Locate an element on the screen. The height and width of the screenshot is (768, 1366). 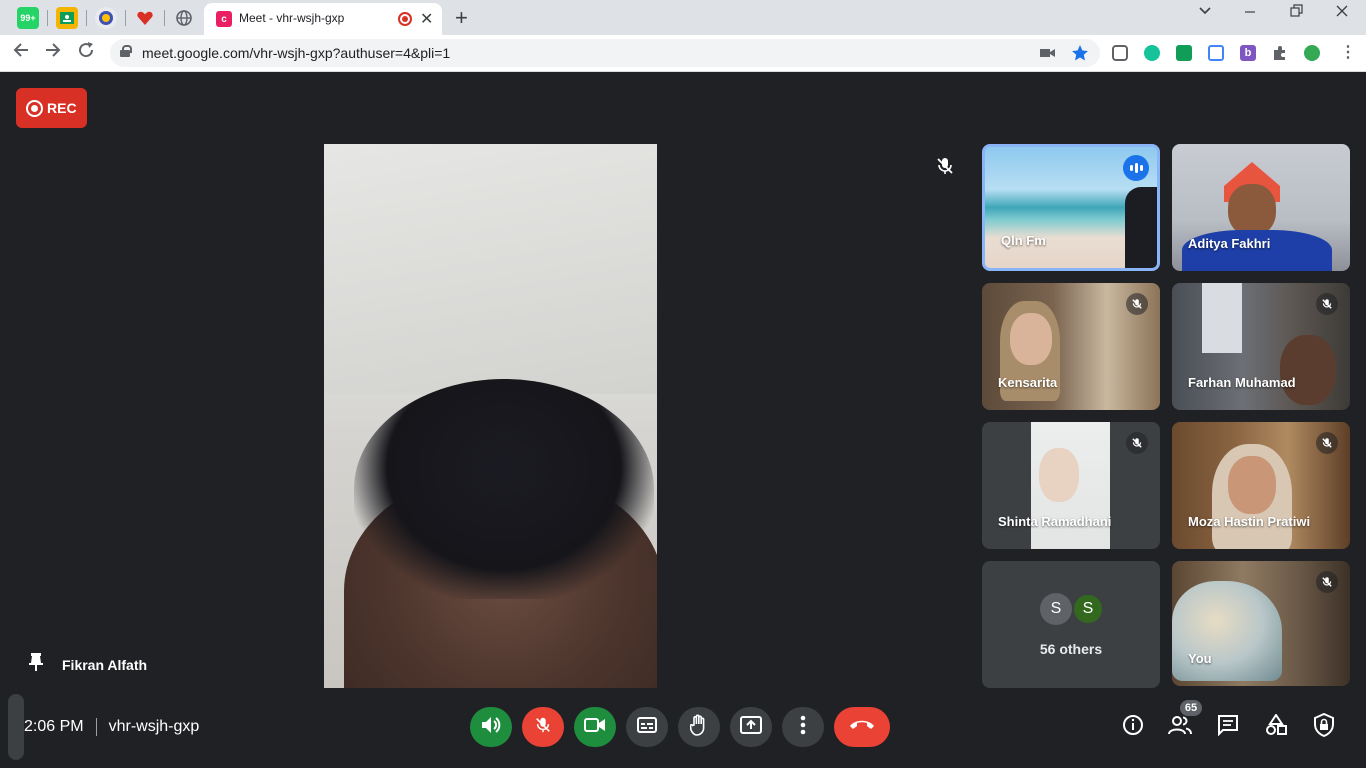
bookmark-star-icon is located at coordinates (1080, 55).